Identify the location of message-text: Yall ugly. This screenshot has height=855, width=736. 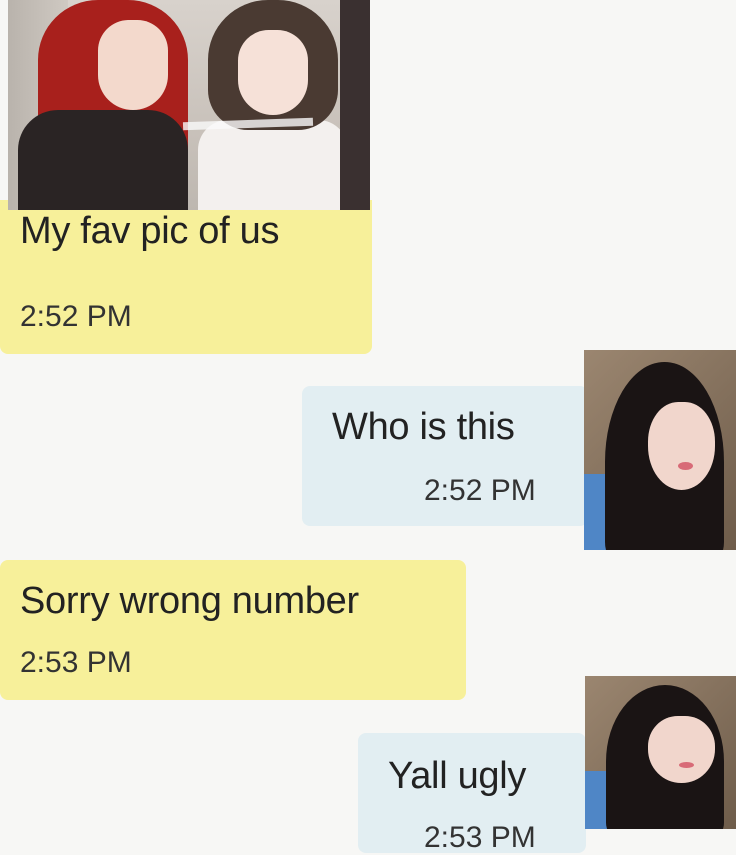
(457, 776).